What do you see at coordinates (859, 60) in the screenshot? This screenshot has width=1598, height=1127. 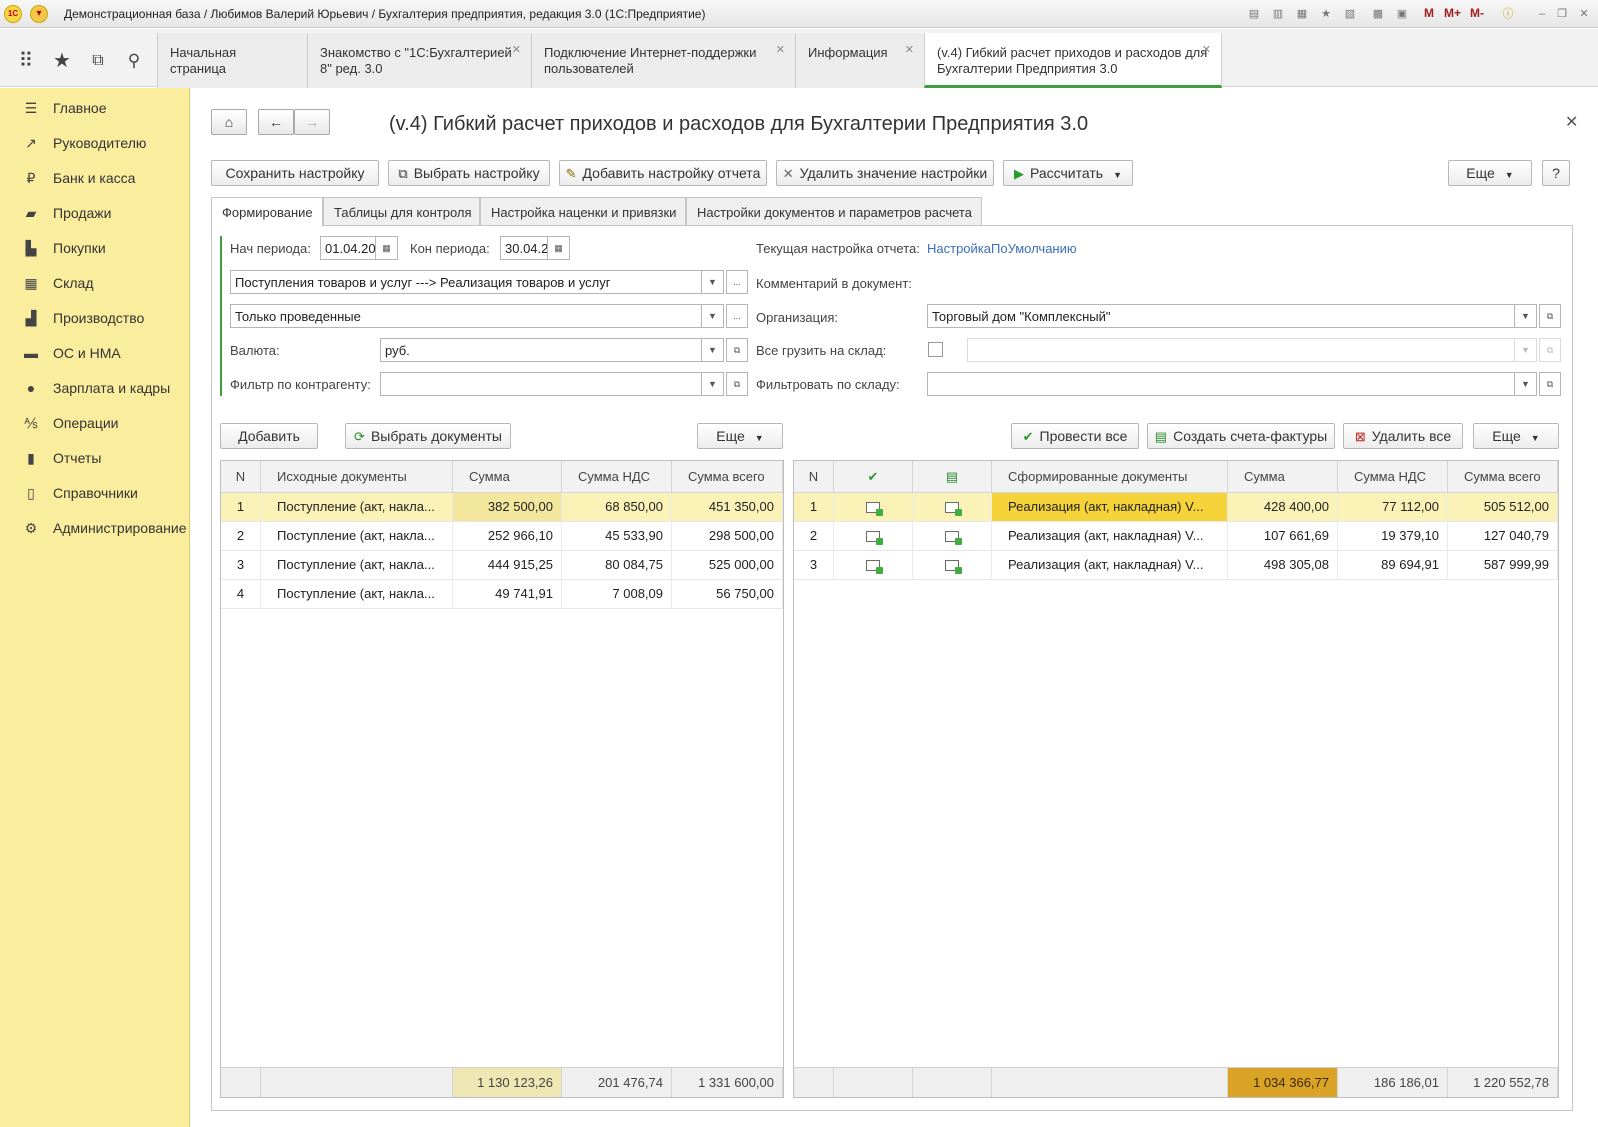 I see `tab-information: Информация ✕` at bounding box center [859, 60].